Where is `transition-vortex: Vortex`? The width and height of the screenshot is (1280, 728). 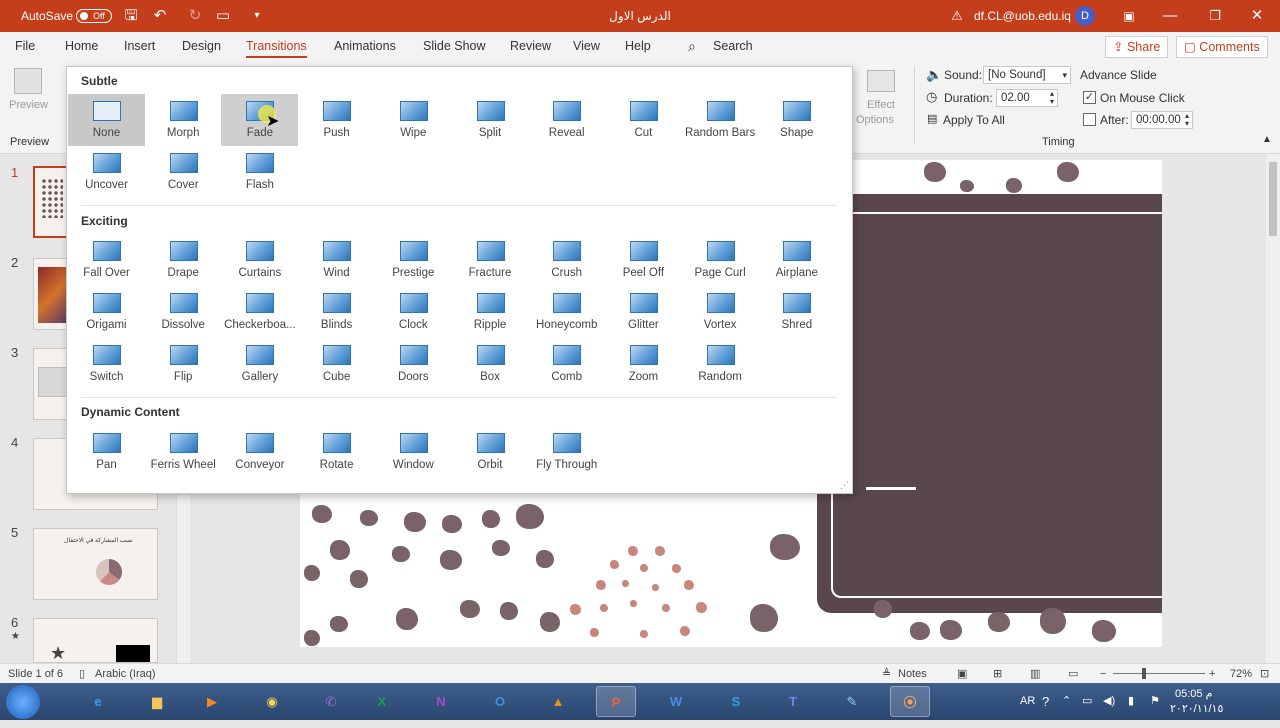
transition-vortex: Vortex is located at coordinates (720, 312).